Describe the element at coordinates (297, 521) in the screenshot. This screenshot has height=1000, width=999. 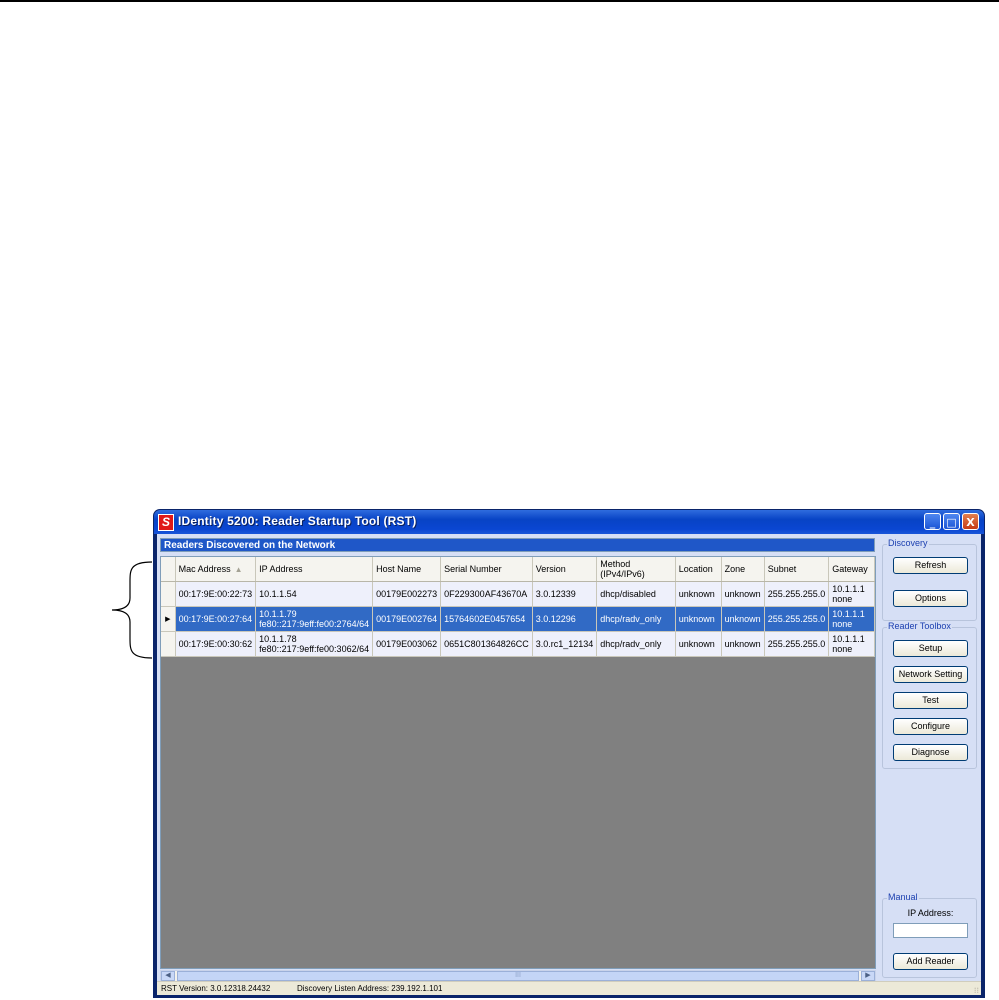
I see `window-title: IDentity 5200: Reader Startup Tool (RST)` at that location.